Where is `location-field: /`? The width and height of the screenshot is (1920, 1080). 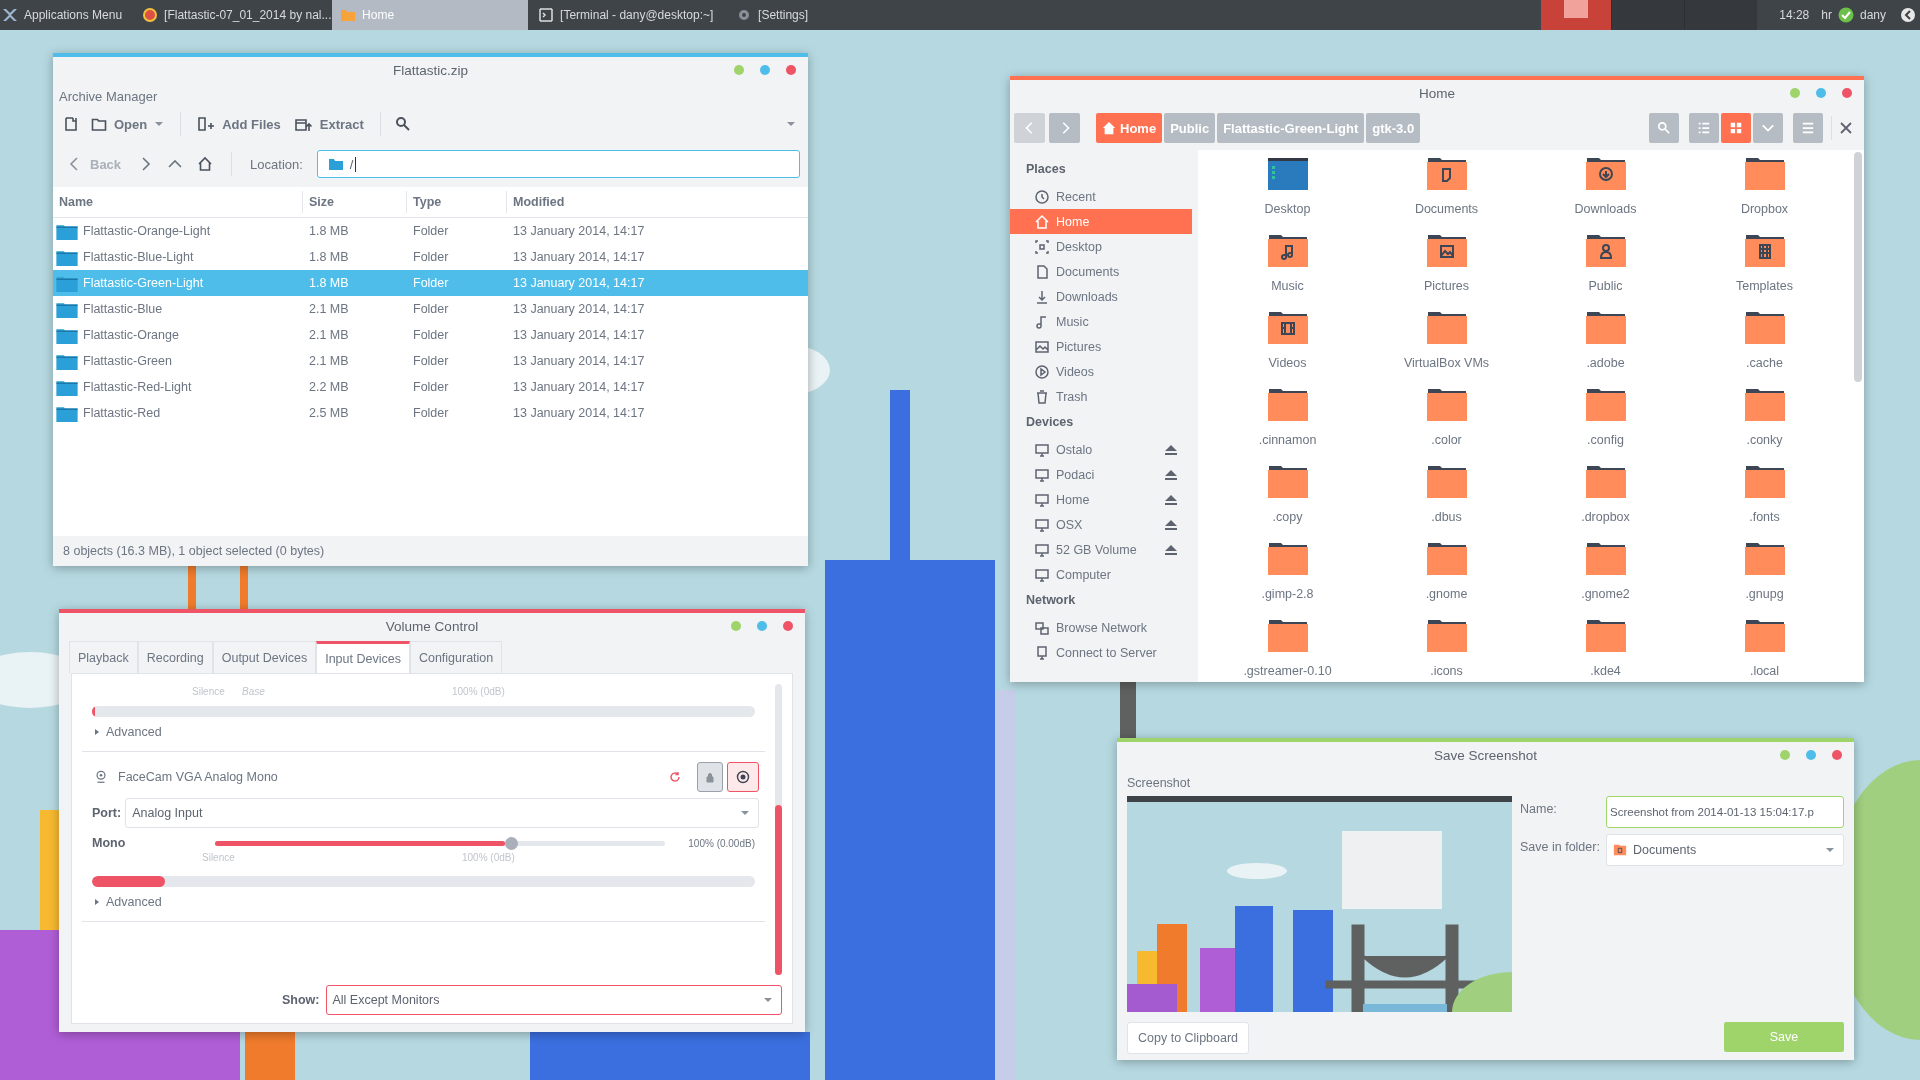 location-field: / is located at coordinates (558, 164).